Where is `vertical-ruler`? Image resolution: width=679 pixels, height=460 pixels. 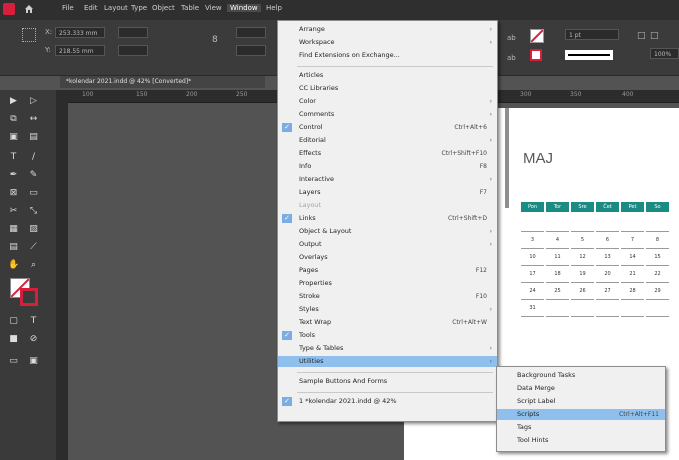
vertical-ruler is located at coordinates (62, 281).